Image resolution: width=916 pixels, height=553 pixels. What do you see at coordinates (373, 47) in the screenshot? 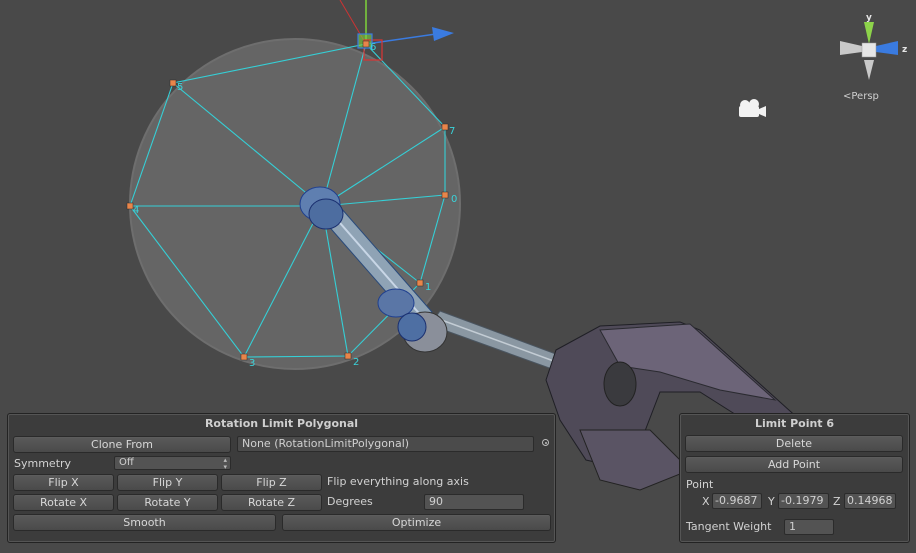
I see `point-label-6: 6` at bounding box center [373, 47].